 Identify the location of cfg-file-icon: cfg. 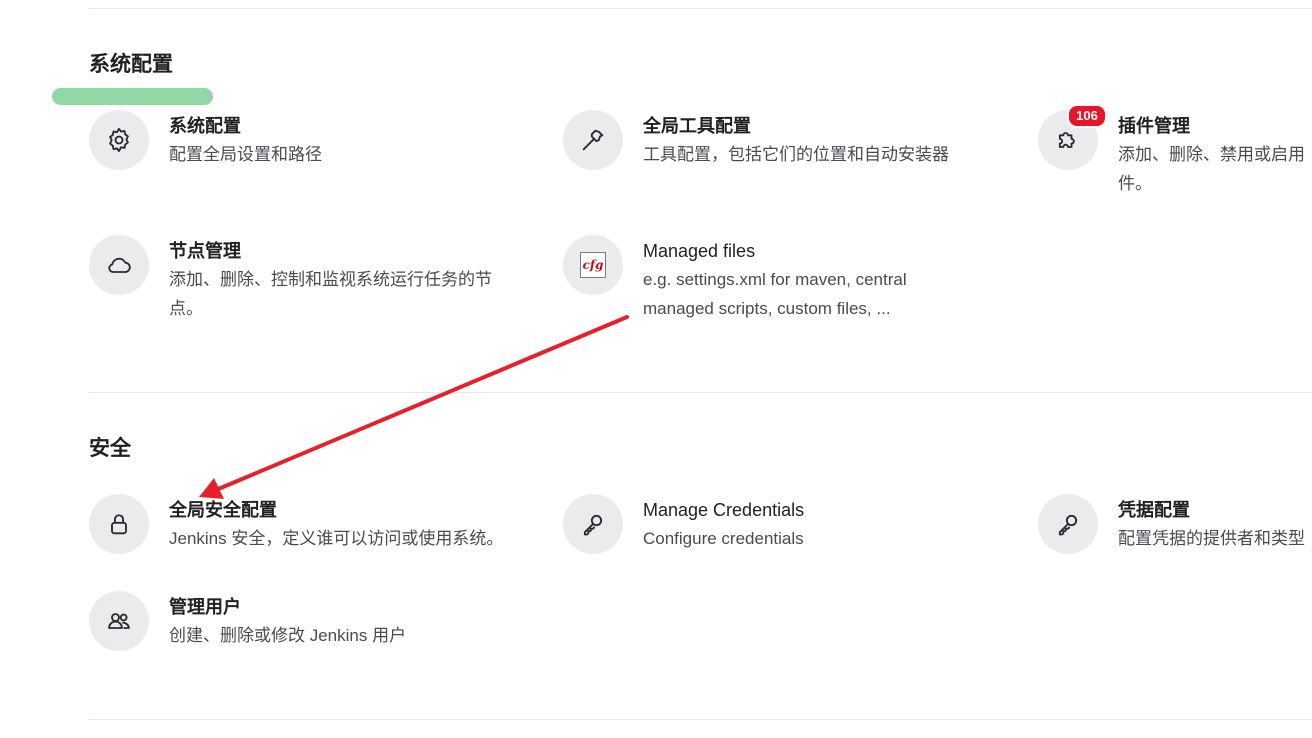
(593, 265).